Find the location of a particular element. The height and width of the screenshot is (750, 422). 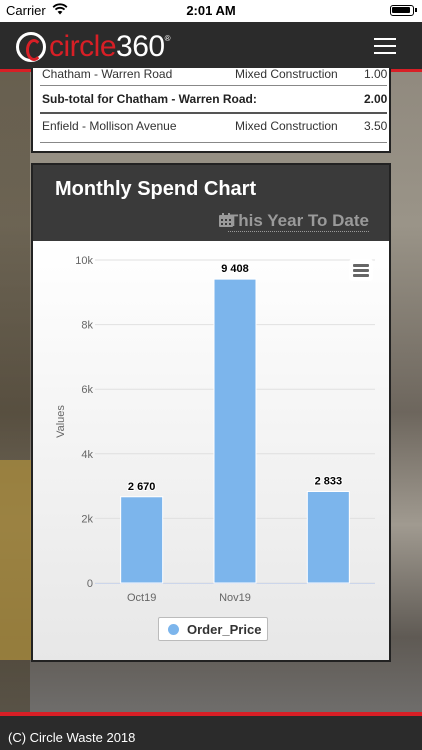

legend-marker is located at coordinates (173, 629).